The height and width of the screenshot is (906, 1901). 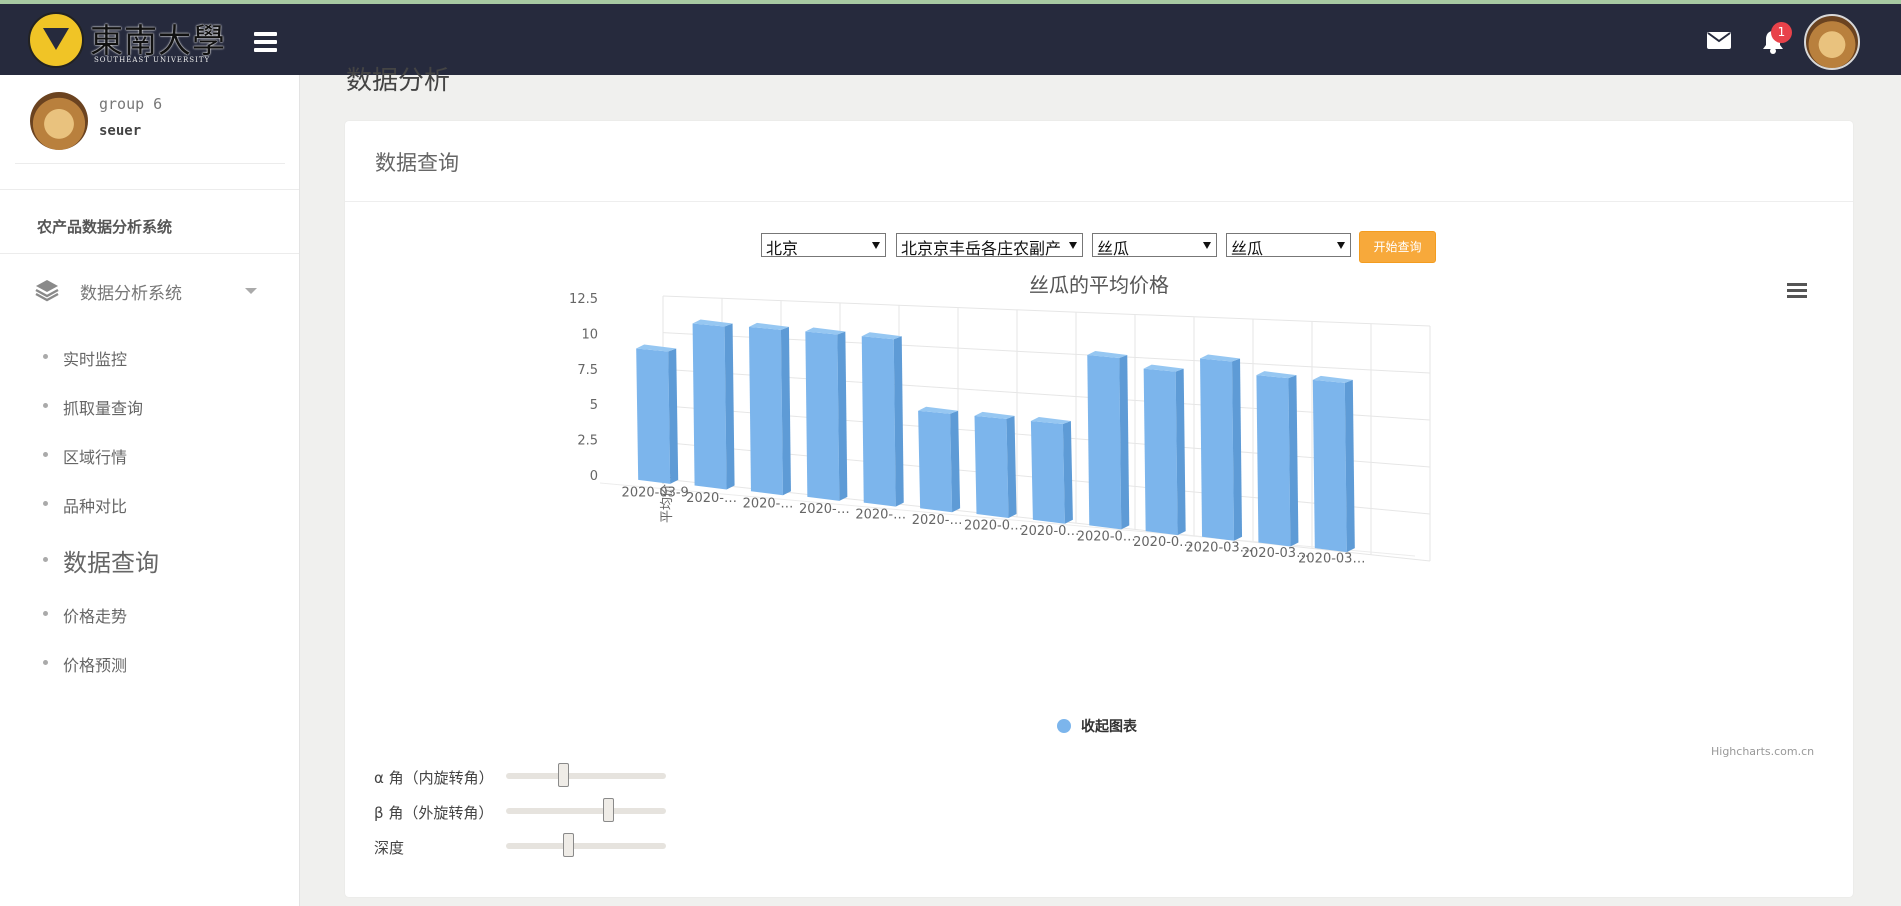 I want to click on alpha-angle-label: α 角（内旋转角）, so click(x=434, y=778).